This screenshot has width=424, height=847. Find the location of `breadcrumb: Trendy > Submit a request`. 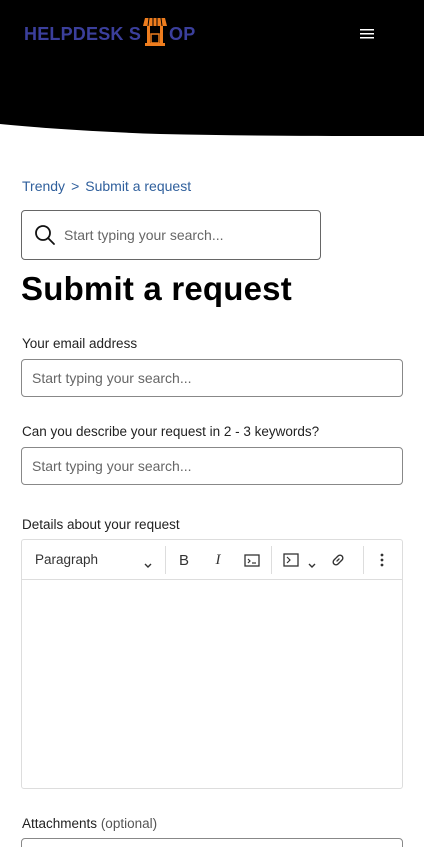

breadcrumb: Trendy > Submit a request is located at coordinates (106, 186).